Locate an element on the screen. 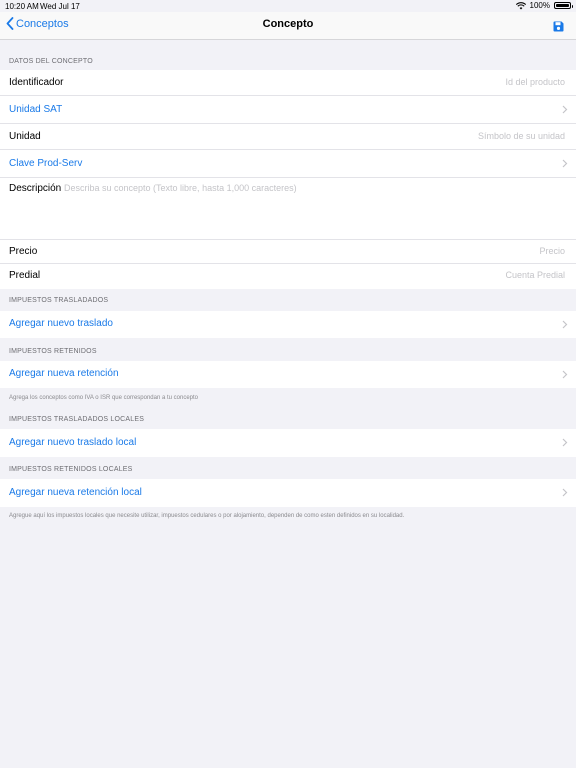 The width and height of the screenshot is (576, 768). predial-input is located at coordinates (455, 275).